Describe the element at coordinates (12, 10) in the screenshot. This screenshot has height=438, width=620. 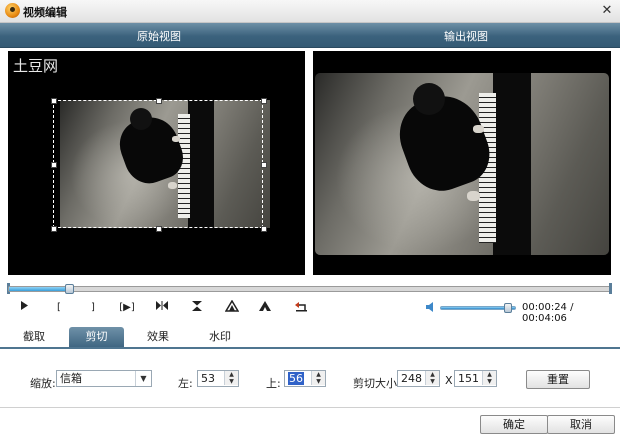
I see `app-icon` at that location.